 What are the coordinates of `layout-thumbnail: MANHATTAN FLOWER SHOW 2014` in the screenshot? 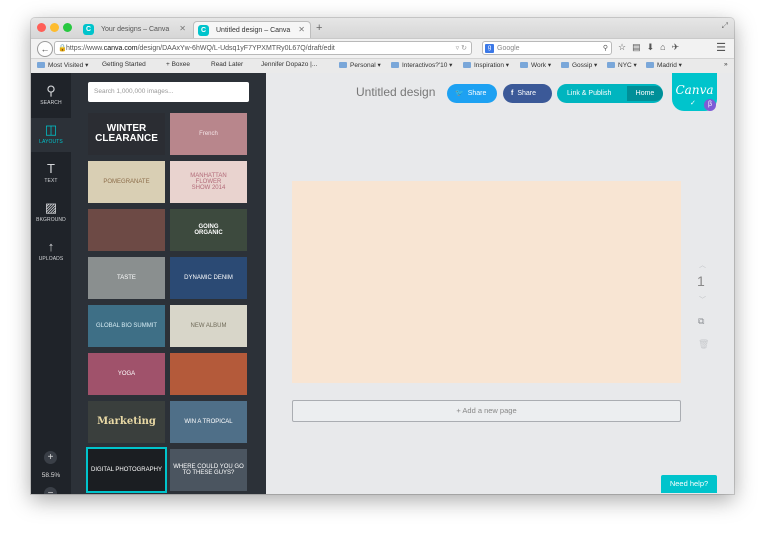 It's located at (208, 182).